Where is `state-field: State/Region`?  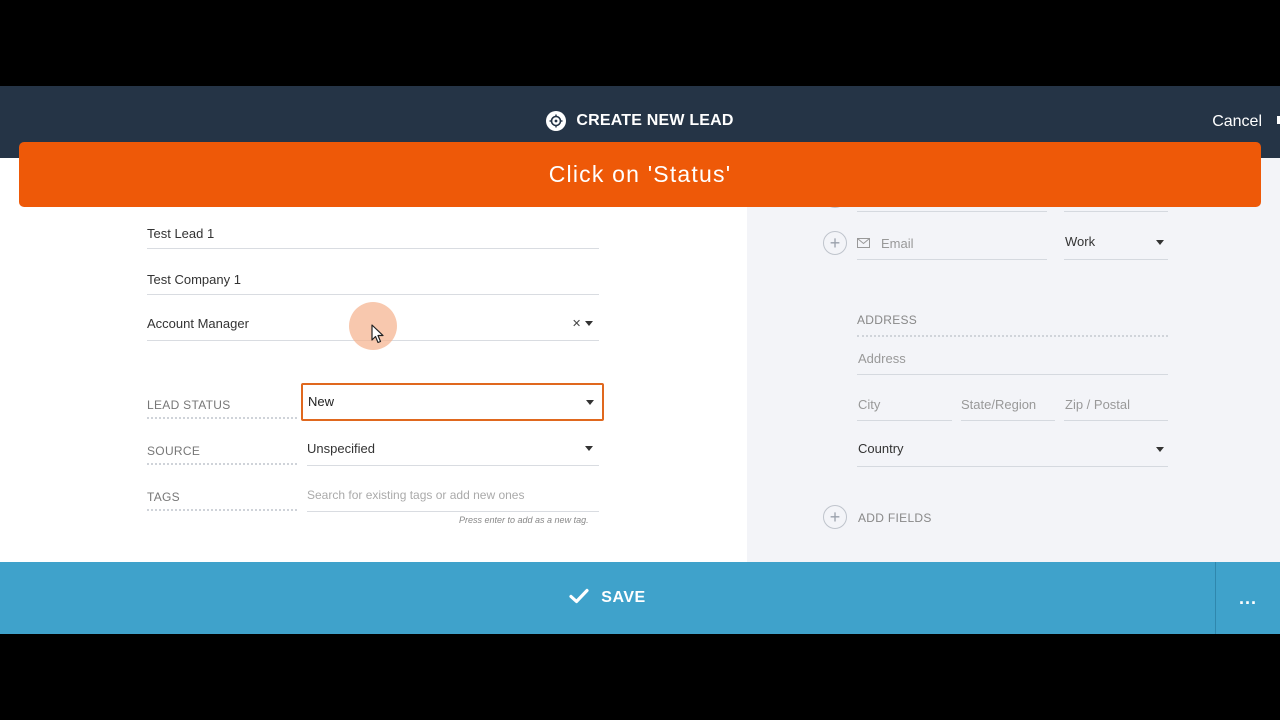
state-field: State/Region is located at coordinates (1008, 409).